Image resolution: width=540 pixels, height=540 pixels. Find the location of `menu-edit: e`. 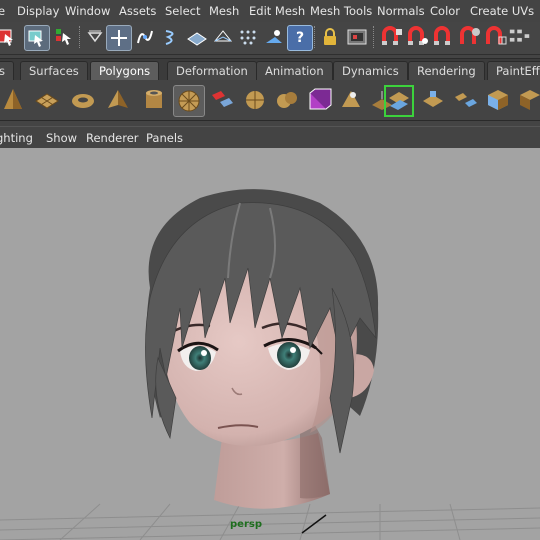

menu-edit: e is located at coordinates (2, 11).